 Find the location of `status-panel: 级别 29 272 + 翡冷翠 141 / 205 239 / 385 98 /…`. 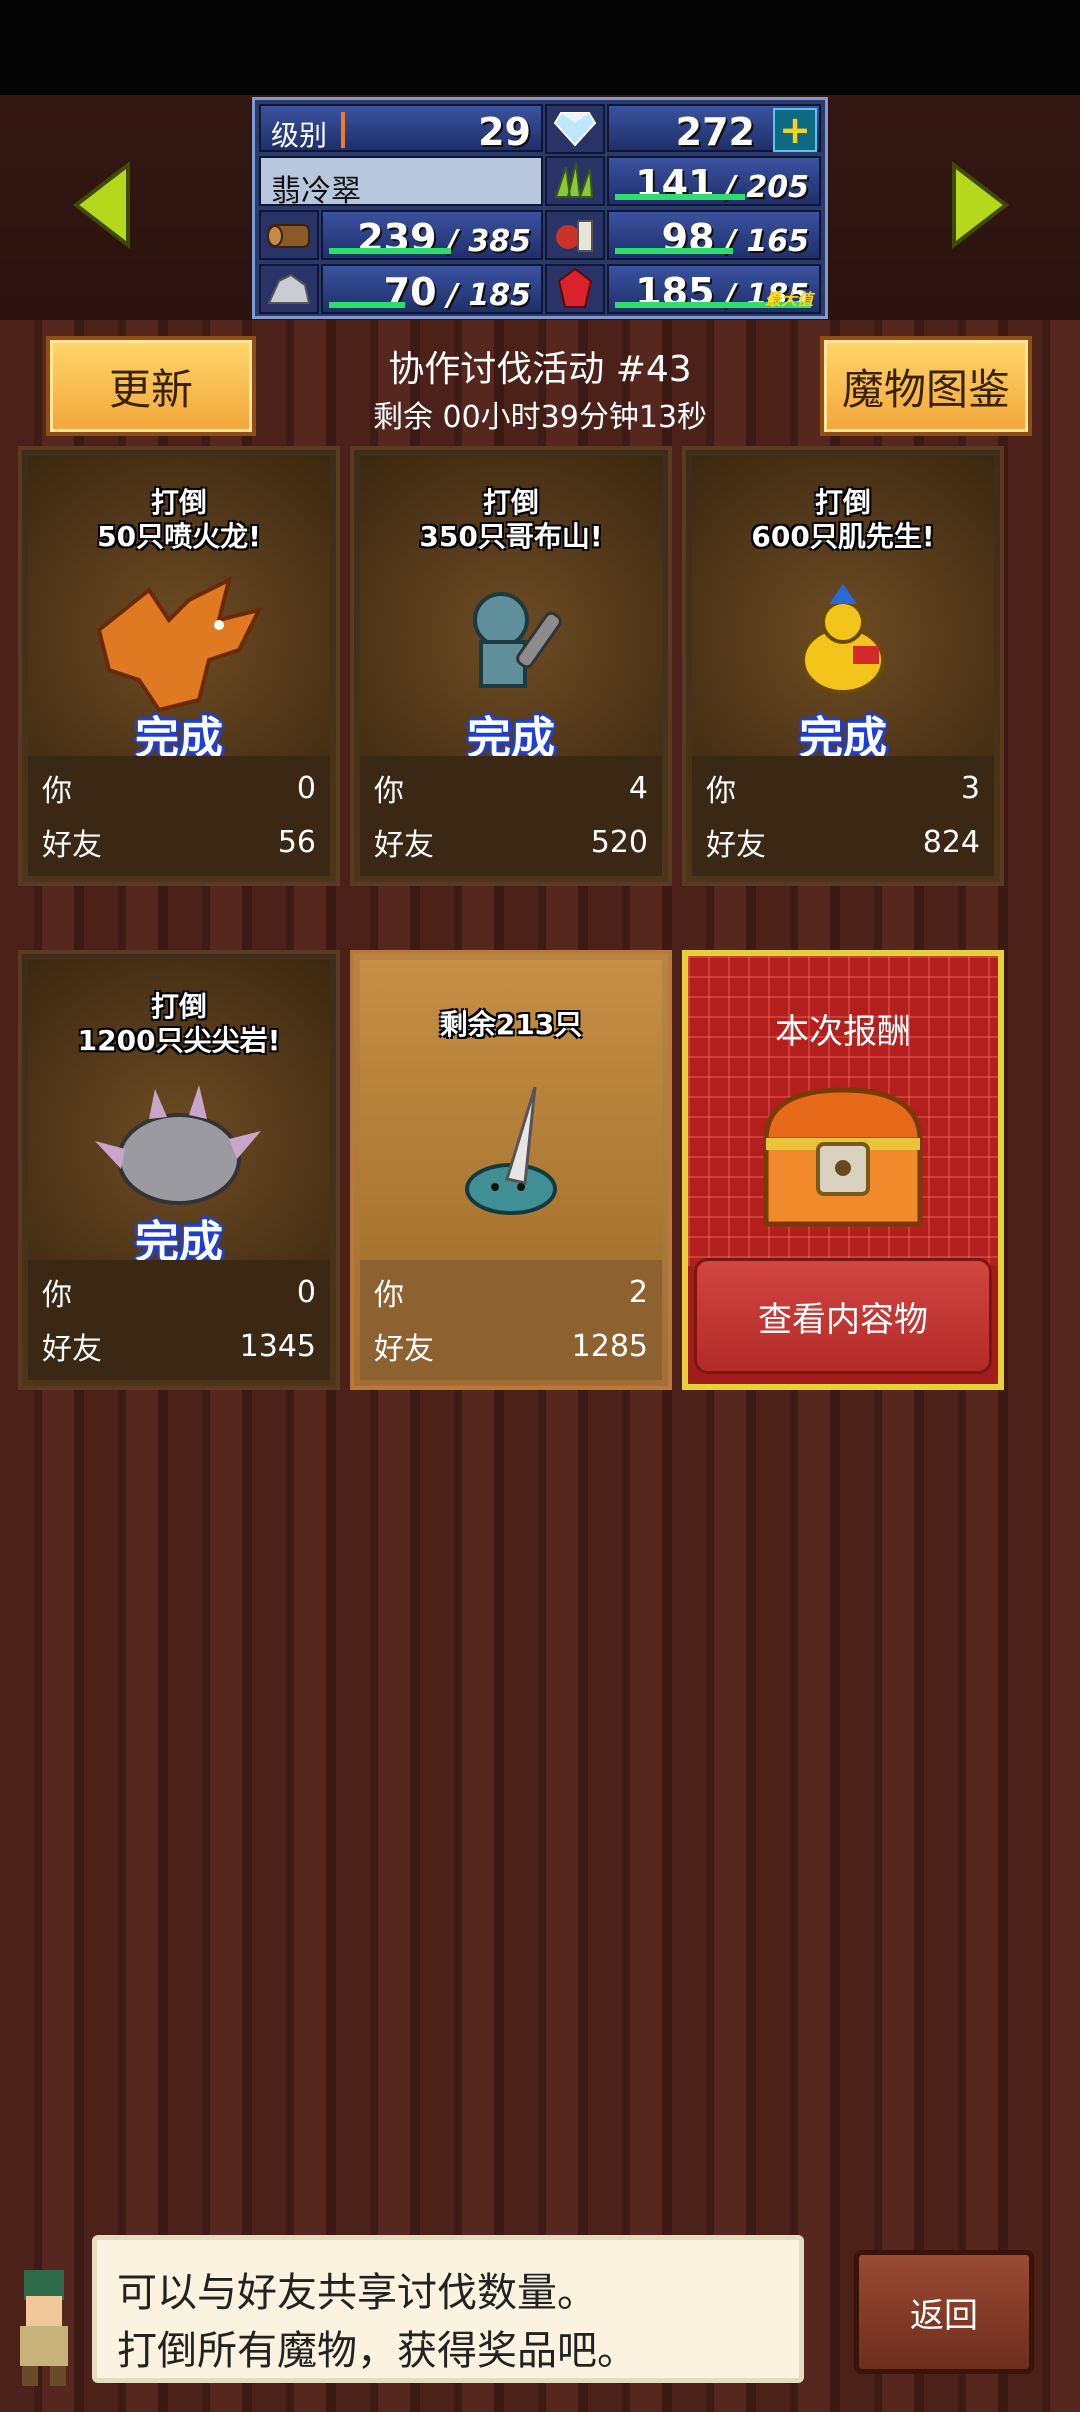

status-panel: 级别 29 272 + 翡冷翠 141 / 205 239 / 385 98 /… is located at coordinates (540, 208).